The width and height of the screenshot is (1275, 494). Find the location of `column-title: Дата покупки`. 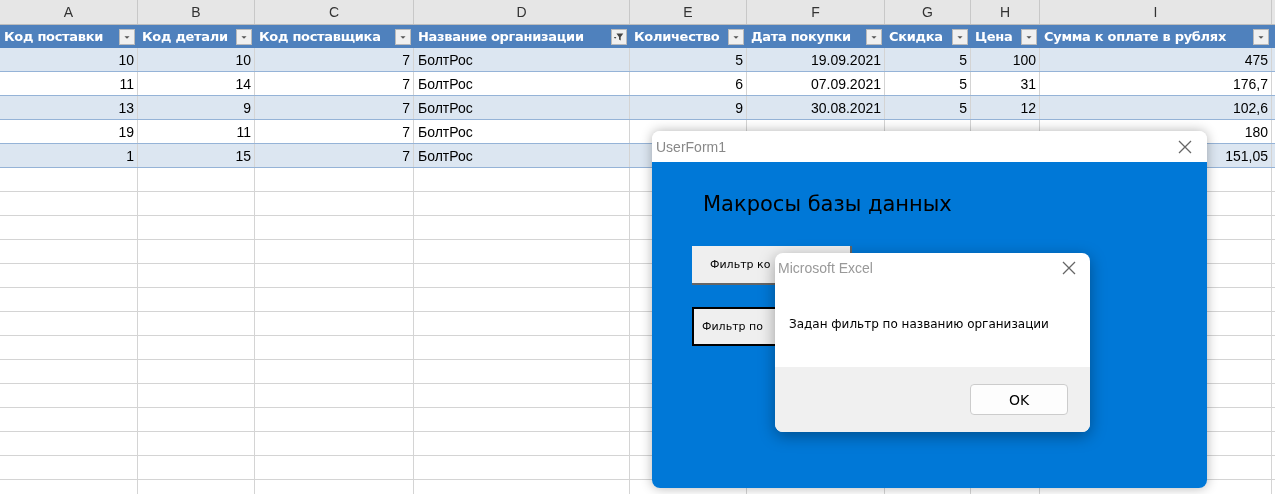

column-title: Дата покупки is located at coordinates (801, 36).